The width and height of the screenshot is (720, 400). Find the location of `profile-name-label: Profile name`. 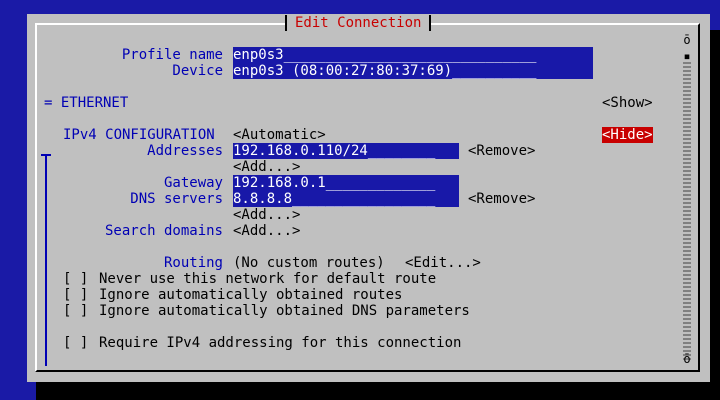

profile-name-label: Profile name is located at coordinates (172, 55).